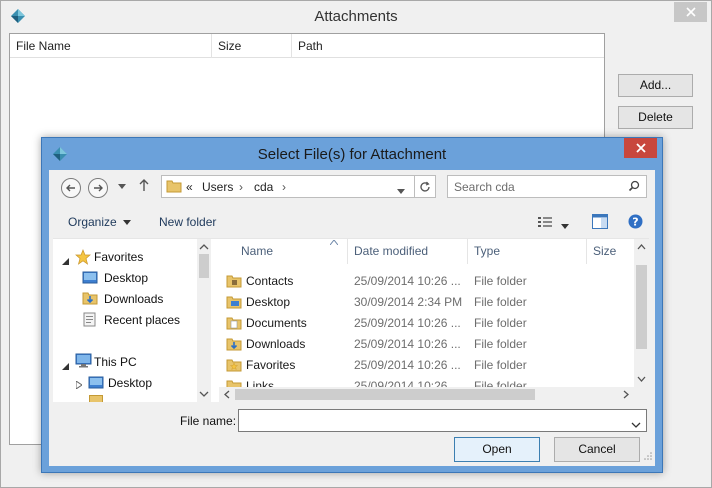 This screenshot has height=488, width=712. I want to click on address-bar: « Users › cda ›, so click(298, 186).